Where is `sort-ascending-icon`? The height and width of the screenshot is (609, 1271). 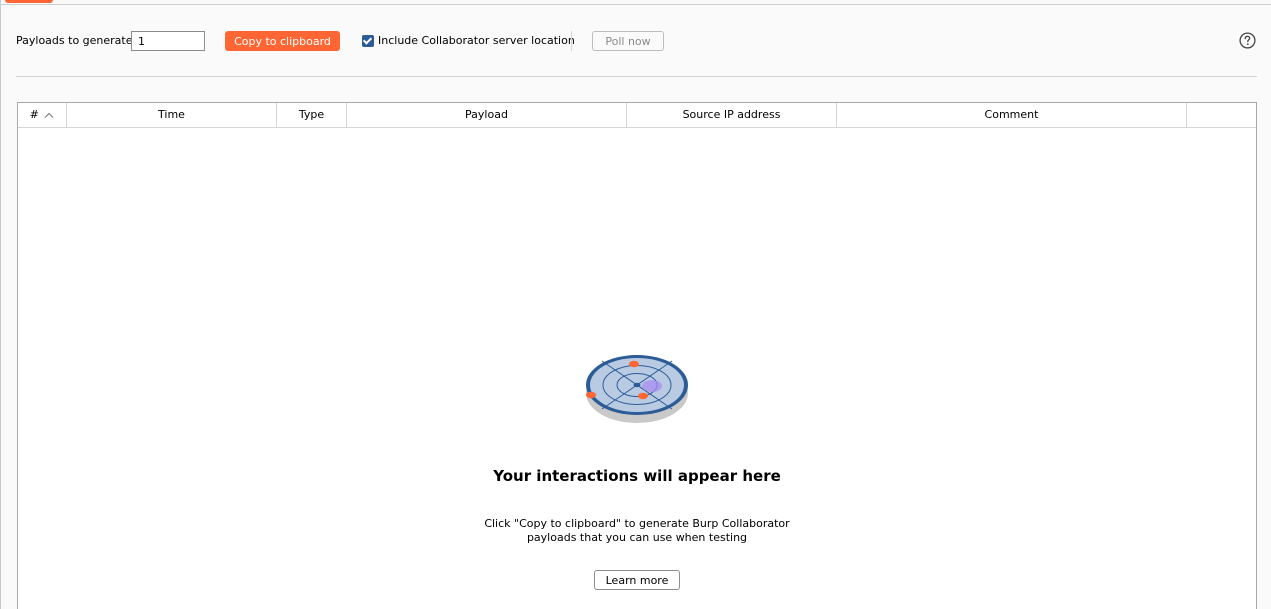 sort-ascending-icon is located at coordinates (49, 115).